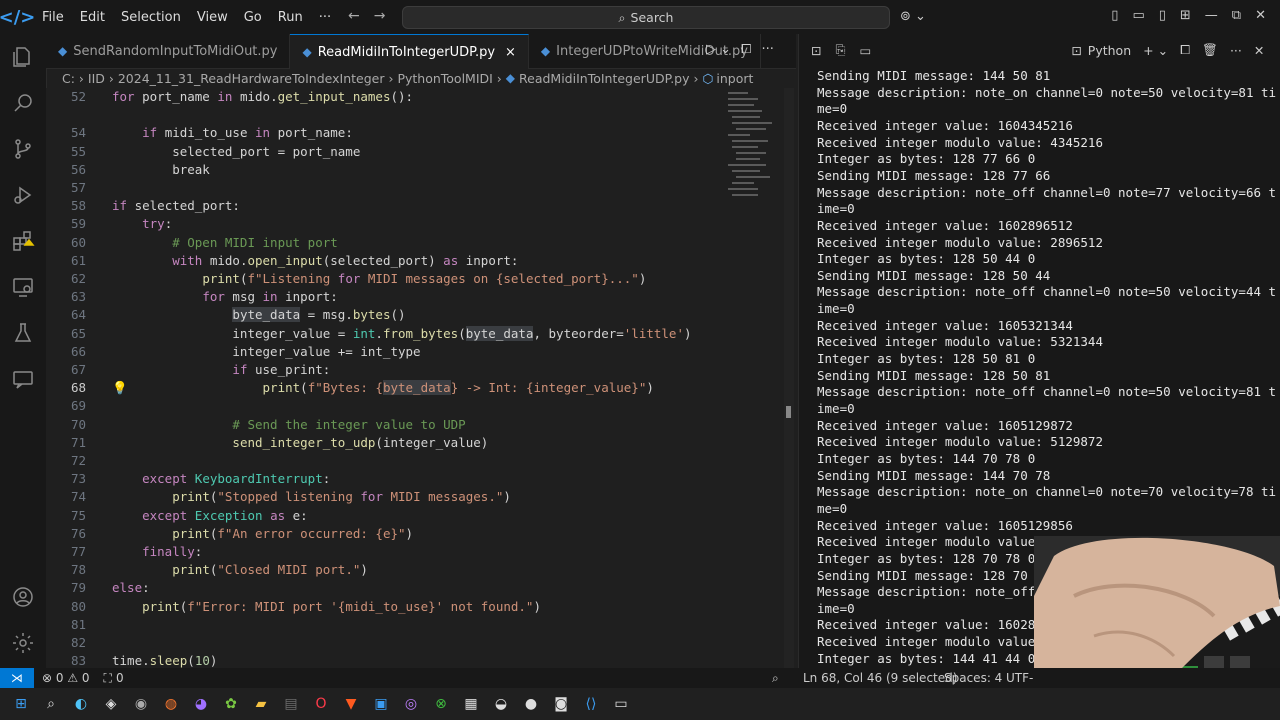 The image size is (1280, 720). What do you see at coordinates (734, 78) in the screenshot?
I see `breadcrumb-symbol: inport` at bounding box center [734, 78].